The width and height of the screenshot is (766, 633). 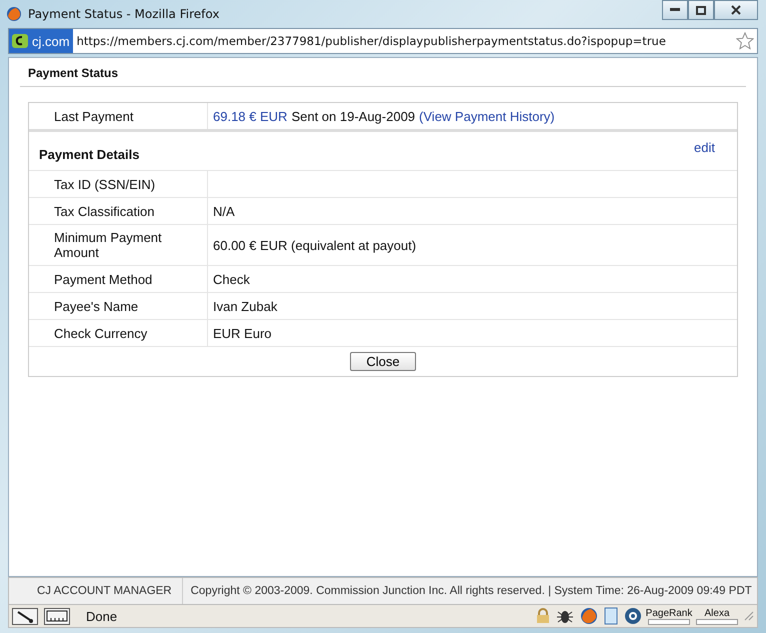 I want to click on padlock-icon, so click(x=543, y=616).